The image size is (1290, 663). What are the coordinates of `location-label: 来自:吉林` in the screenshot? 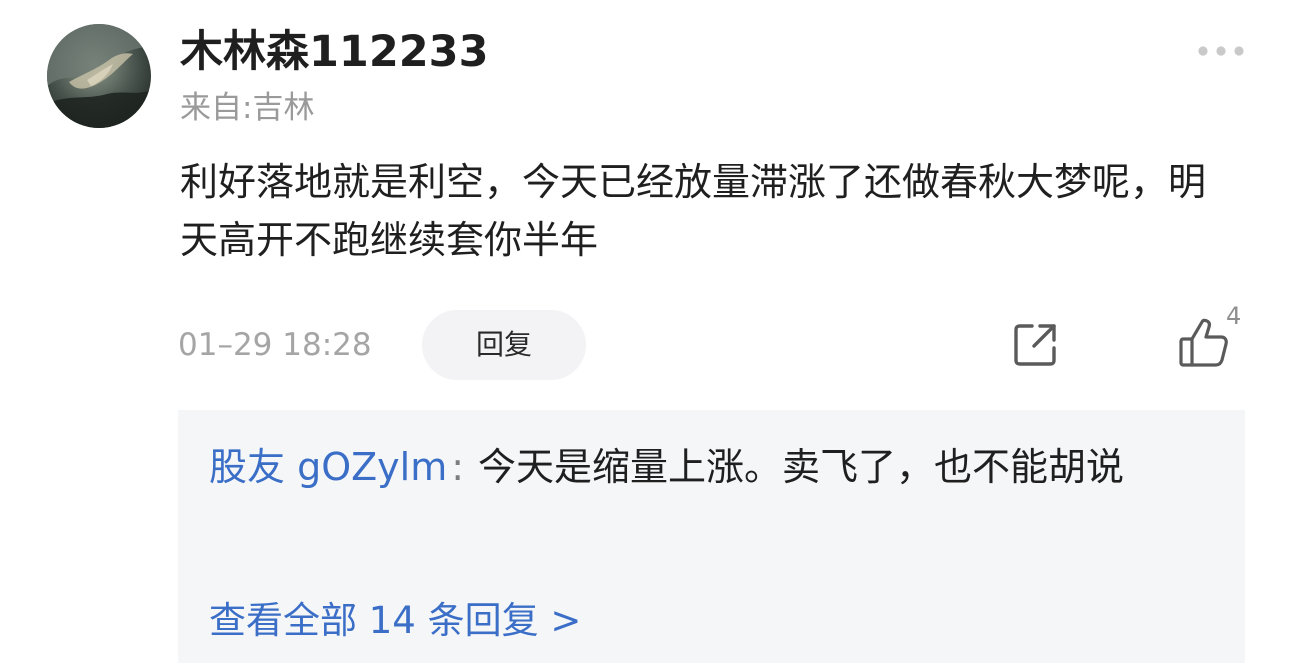 It's located at (247, 108).